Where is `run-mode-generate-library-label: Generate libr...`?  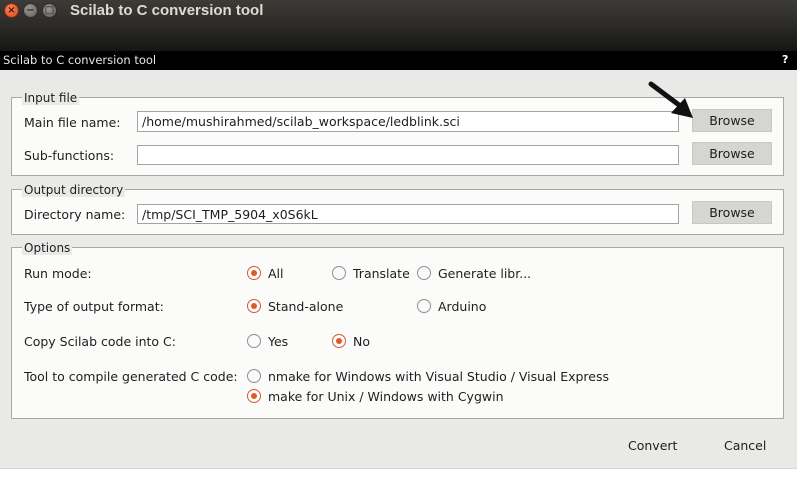
run-mode-generate-library-label: Generate libr... is located at coordinates (484, 273).